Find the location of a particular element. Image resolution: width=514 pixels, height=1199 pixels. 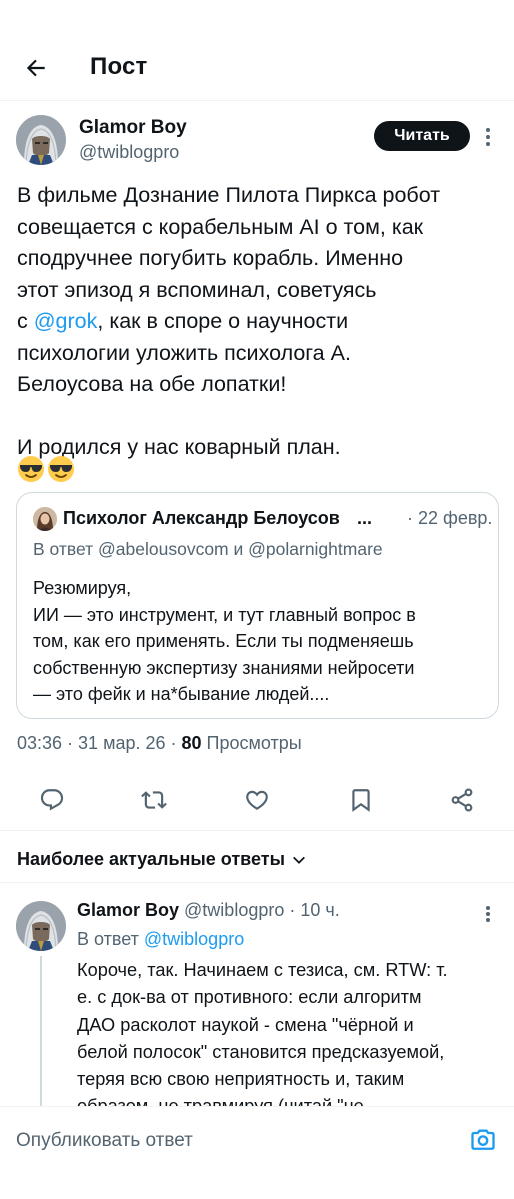

post-timestamp: 03:36 · 31 мар. 26 · is located at coordinates (99, 743).